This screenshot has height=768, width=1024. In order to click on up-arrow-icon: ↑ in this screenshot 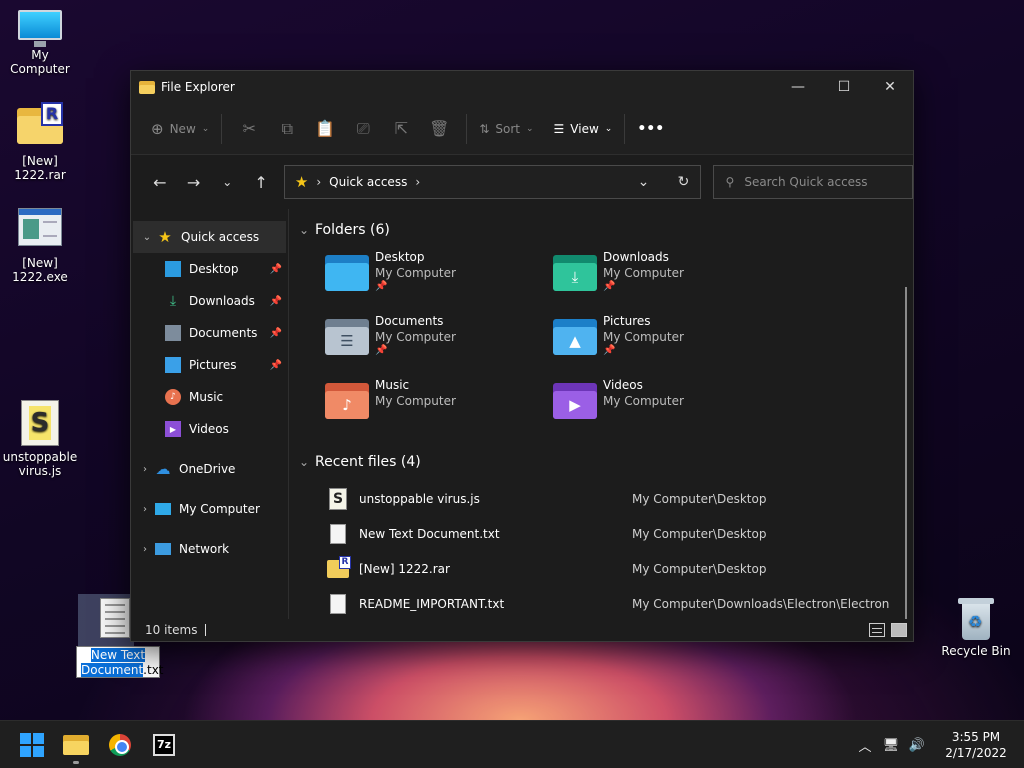, I will do `click(261, 182)`.